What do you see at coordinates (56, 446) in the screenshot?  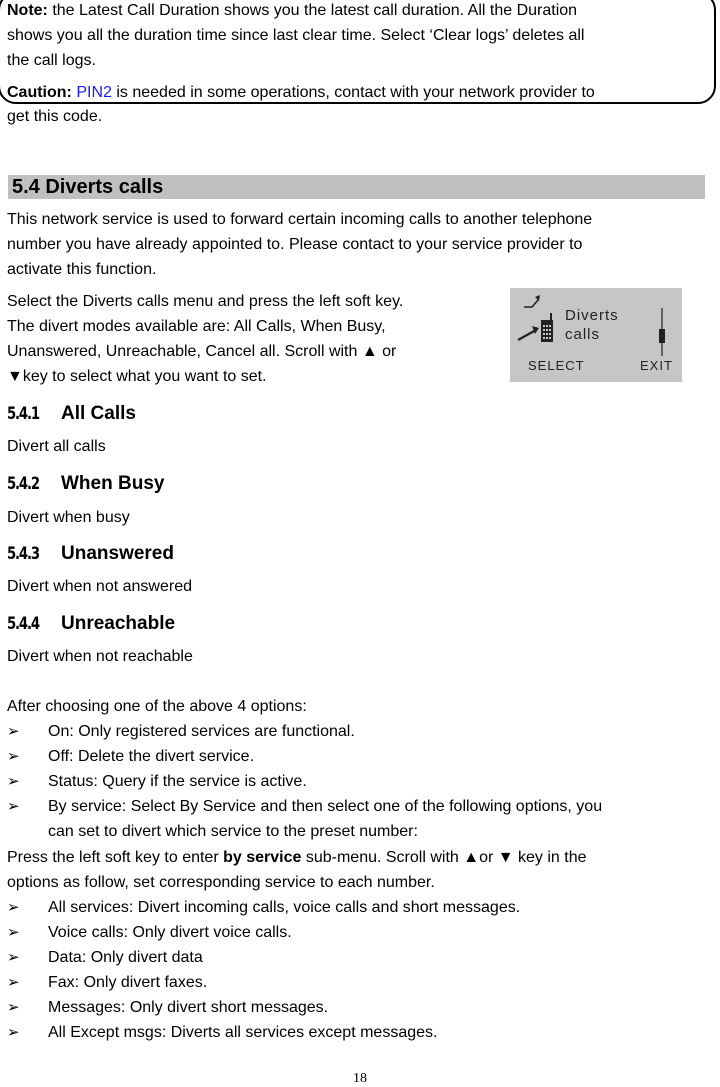 I see `subsection-text: Divert all calls` at bounding box center [56, 446].